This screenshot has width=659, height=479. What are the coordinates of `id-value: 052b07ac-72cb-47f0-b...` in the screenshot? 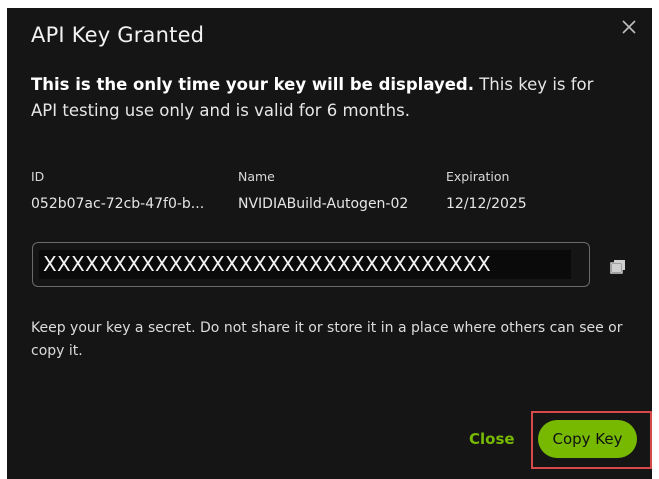 It's located at (118, 204).